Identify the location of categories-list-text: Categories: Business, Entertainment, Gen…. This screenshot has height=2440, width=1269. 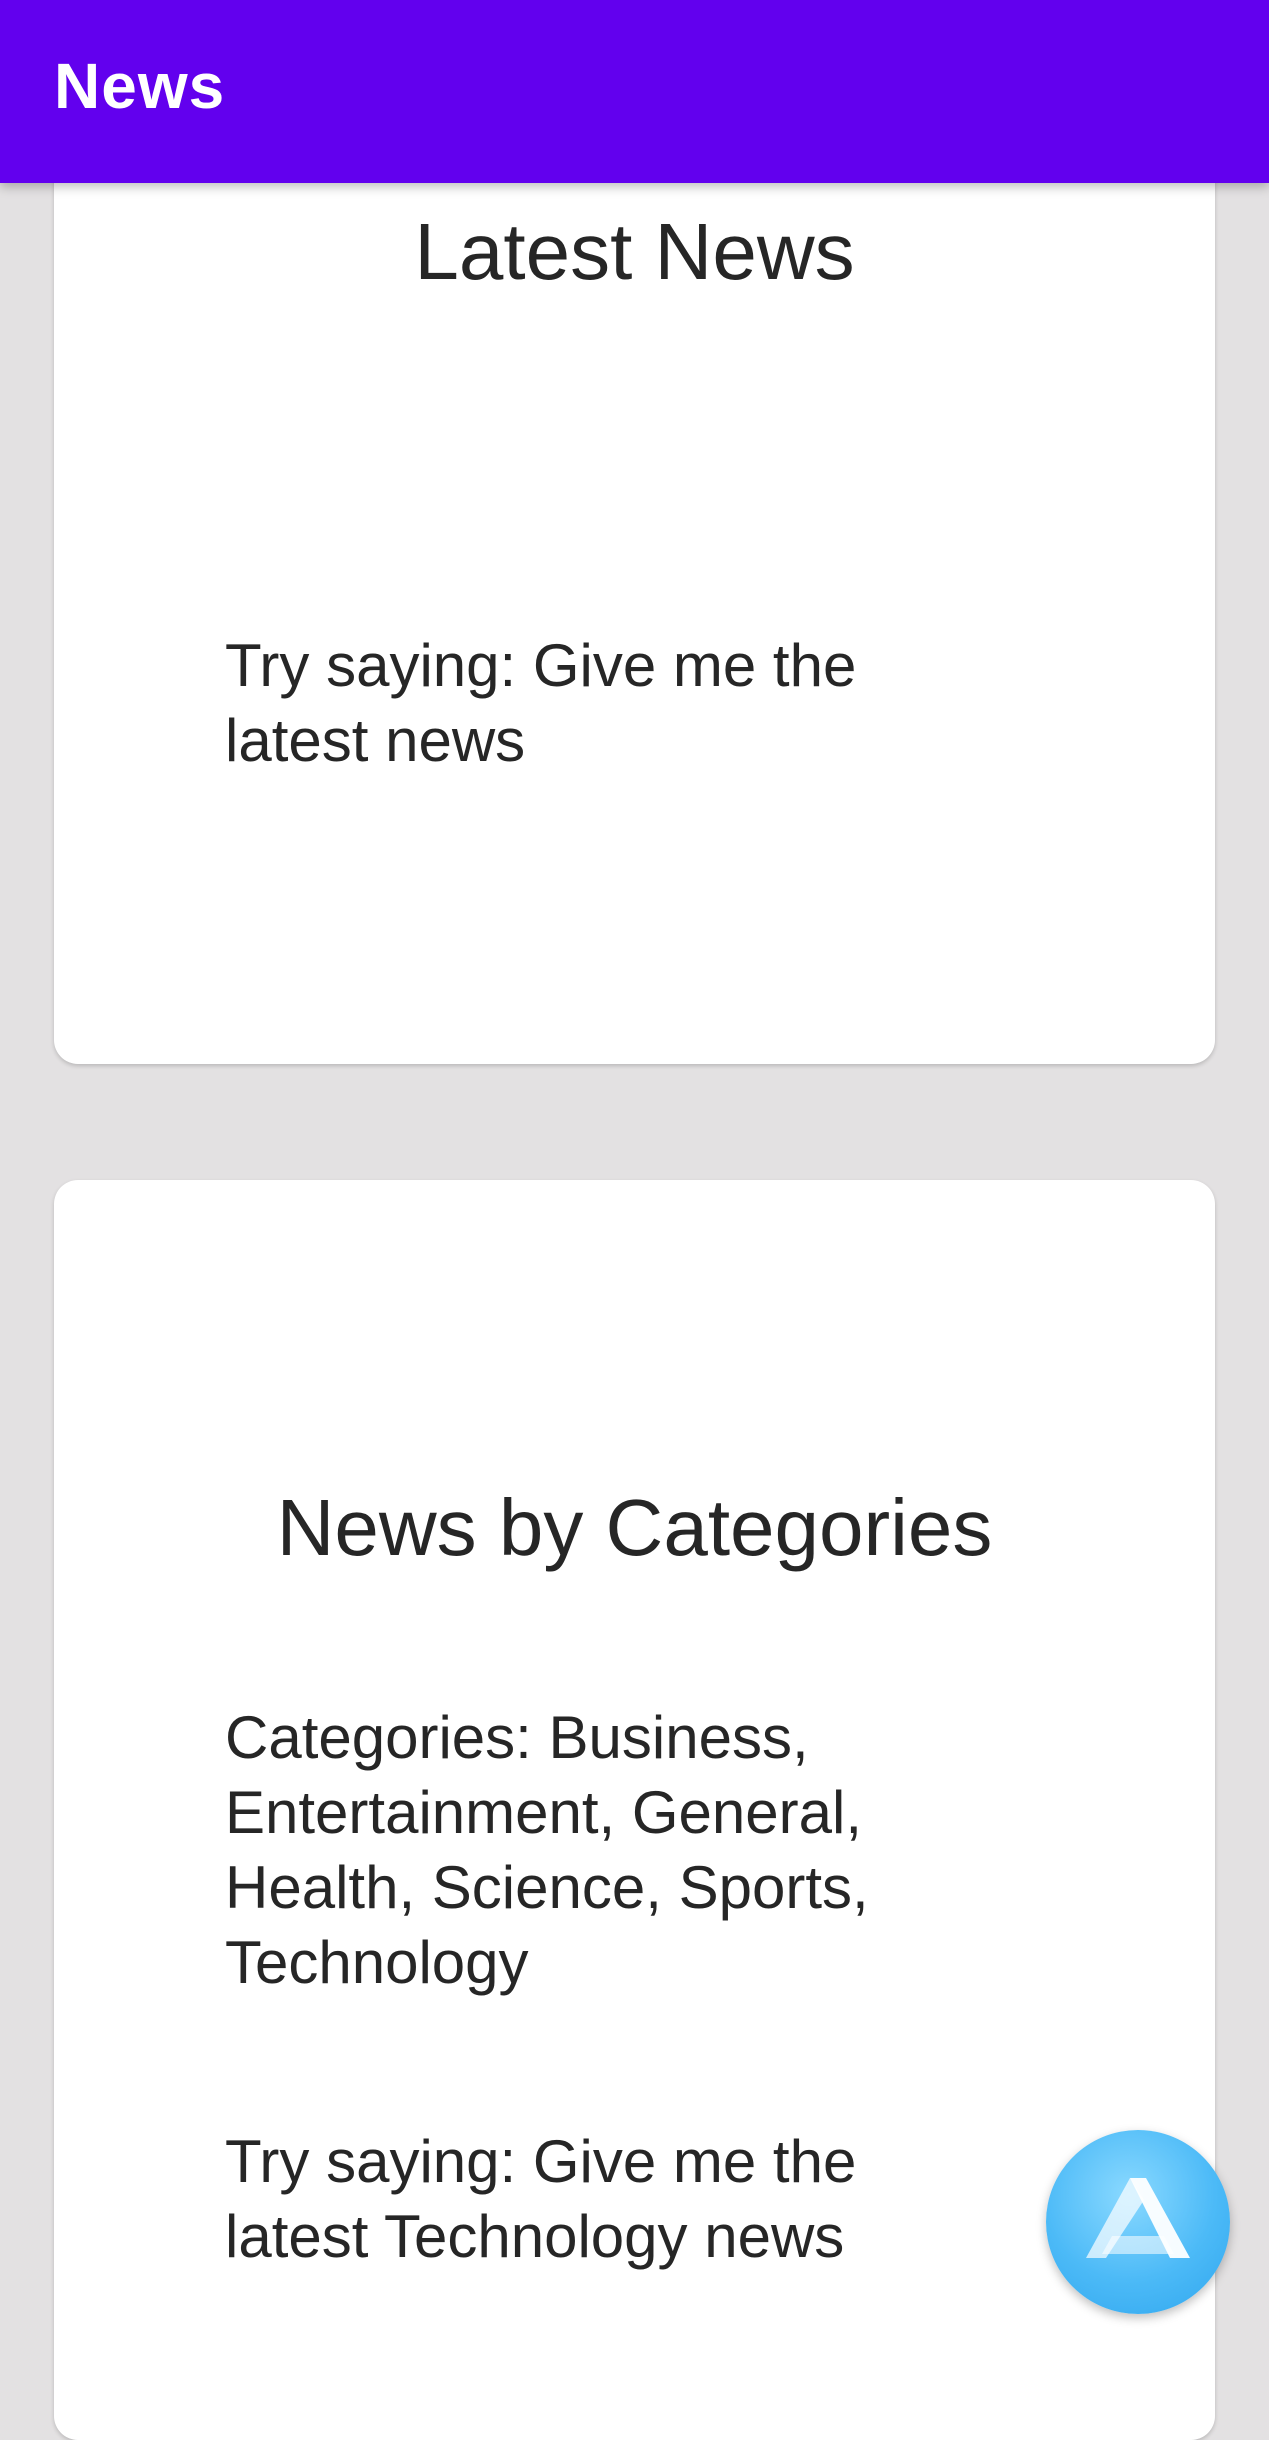
(547, 1850).